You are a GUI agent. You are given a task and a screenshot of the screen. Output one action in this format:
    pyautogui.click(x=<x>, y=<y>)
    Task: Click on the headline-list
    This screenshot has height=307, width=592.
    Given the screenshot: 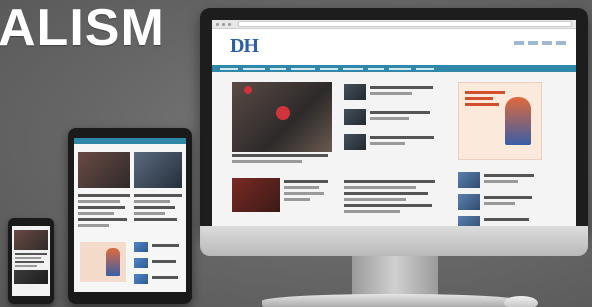 What is the action you would take?
    pyautogui.click(x=392, y=121)
    